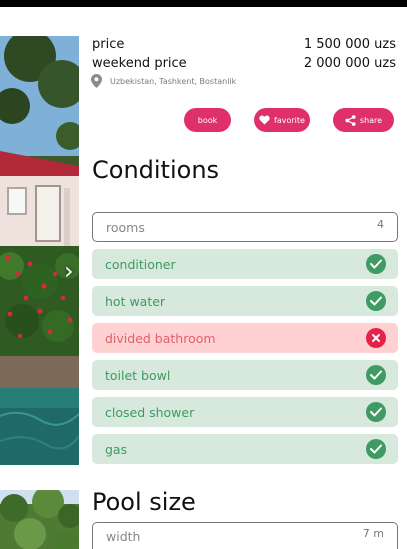 This screenshot has height=549, width=407. I want to click on weekend-price-row: weekend price 2 000 000 uzs, so click(244, 63).